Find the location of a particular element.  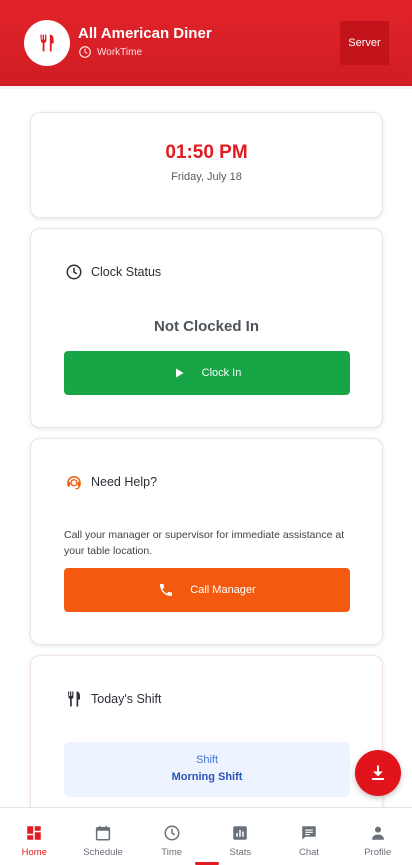

shift-label: Shift is located at coordinates (206, 760).